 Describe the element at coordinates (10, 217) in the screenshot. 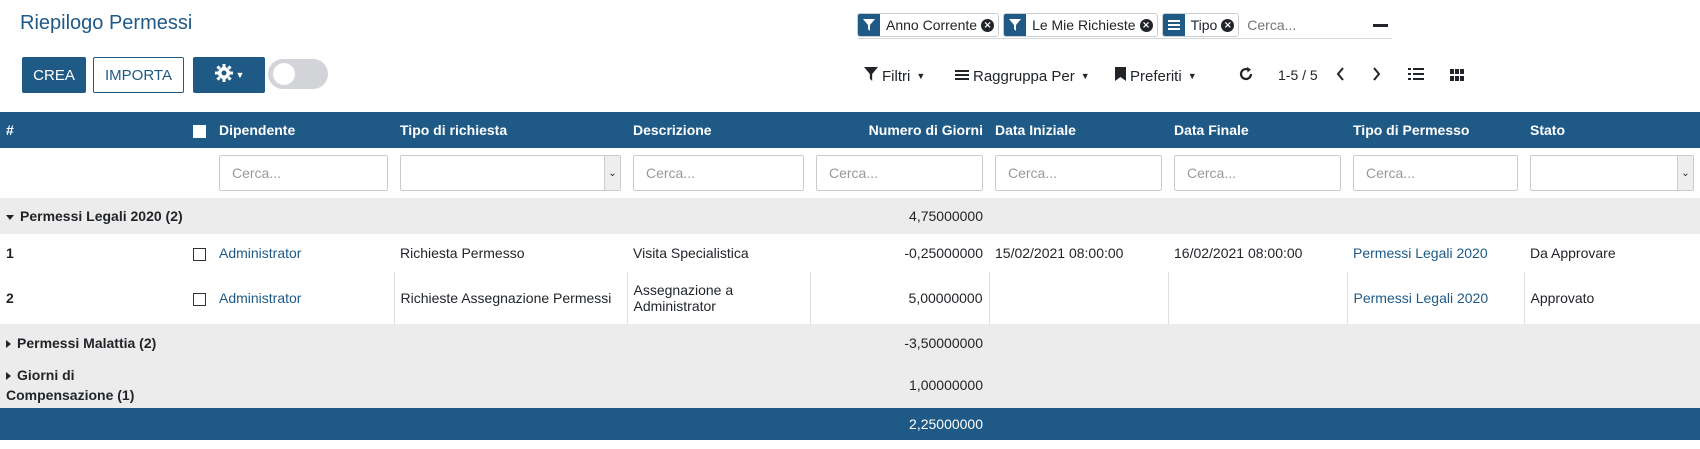

I see `caret-down-icon` at that location.